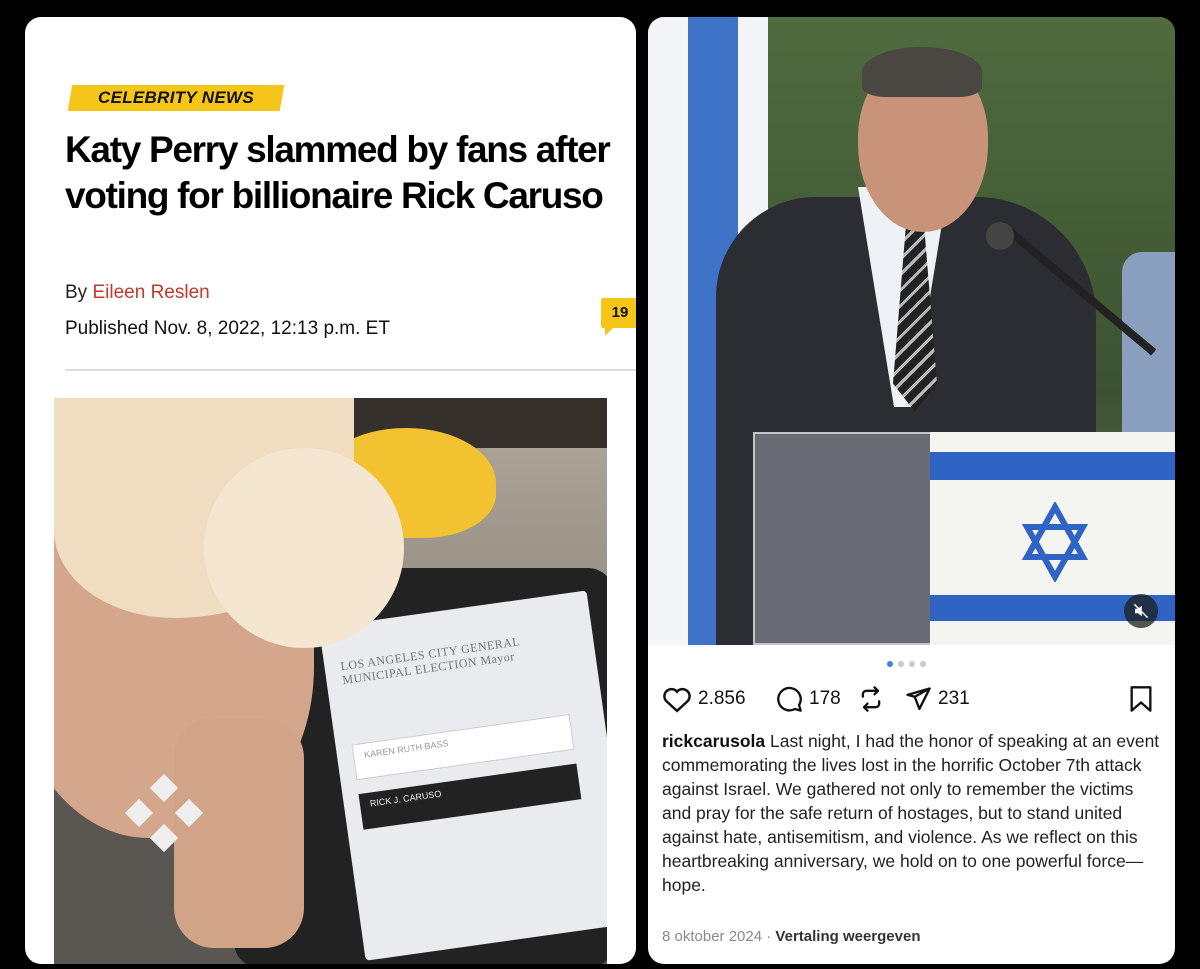 The image size is (1200, 969). I want to click on byline: By Eileen Reslen, so click(137, 293).